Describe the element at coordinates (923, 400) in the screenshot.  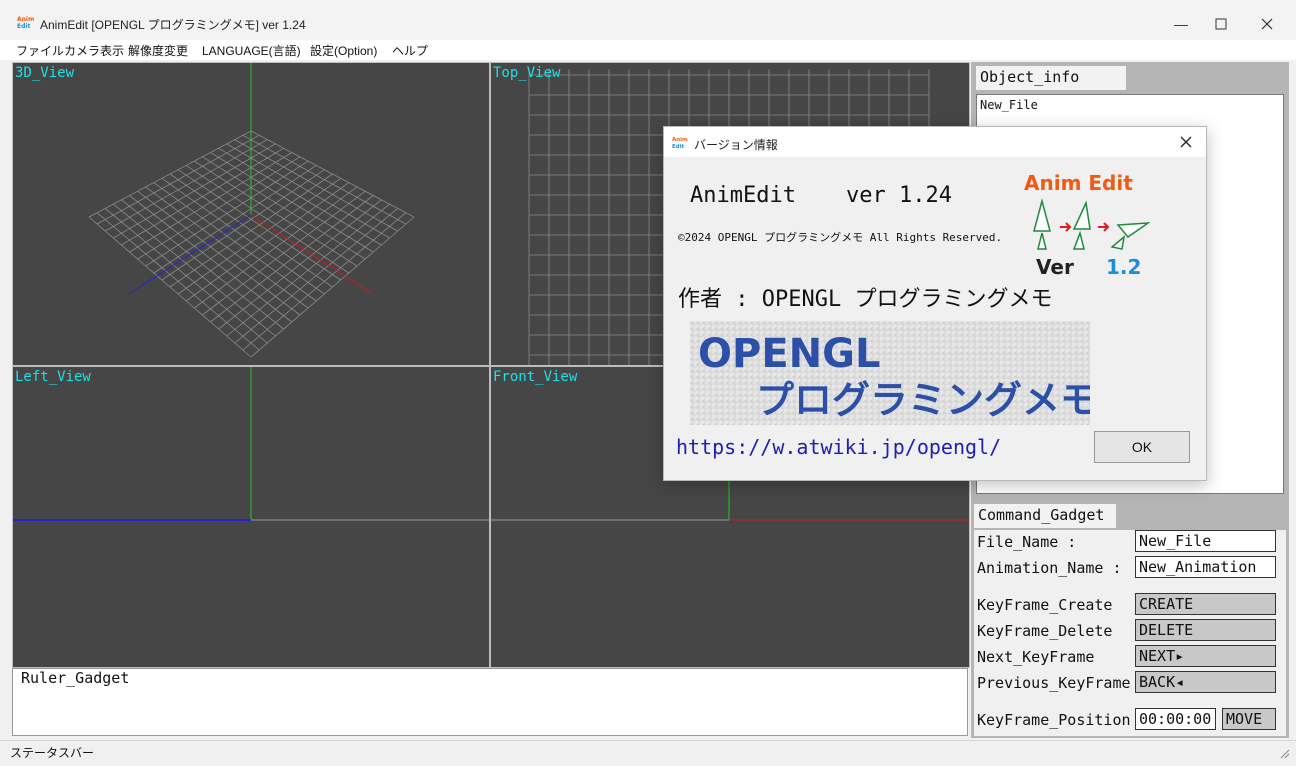
I see `banner-line2: プログラミングメモ` at that location.